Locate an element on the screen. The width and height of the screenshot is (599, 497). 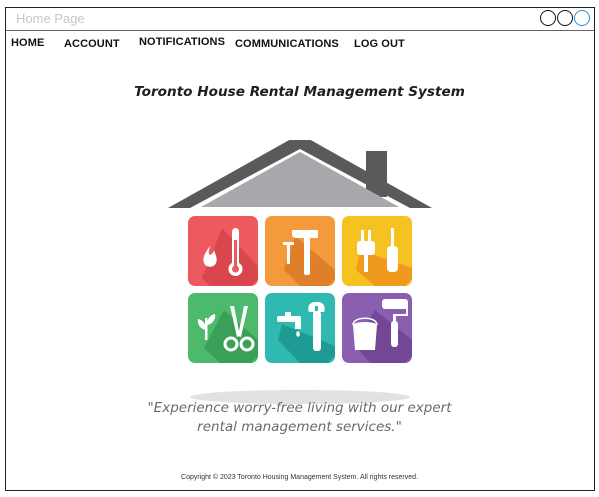
tile-gardening is located at coordinates (223, 328).